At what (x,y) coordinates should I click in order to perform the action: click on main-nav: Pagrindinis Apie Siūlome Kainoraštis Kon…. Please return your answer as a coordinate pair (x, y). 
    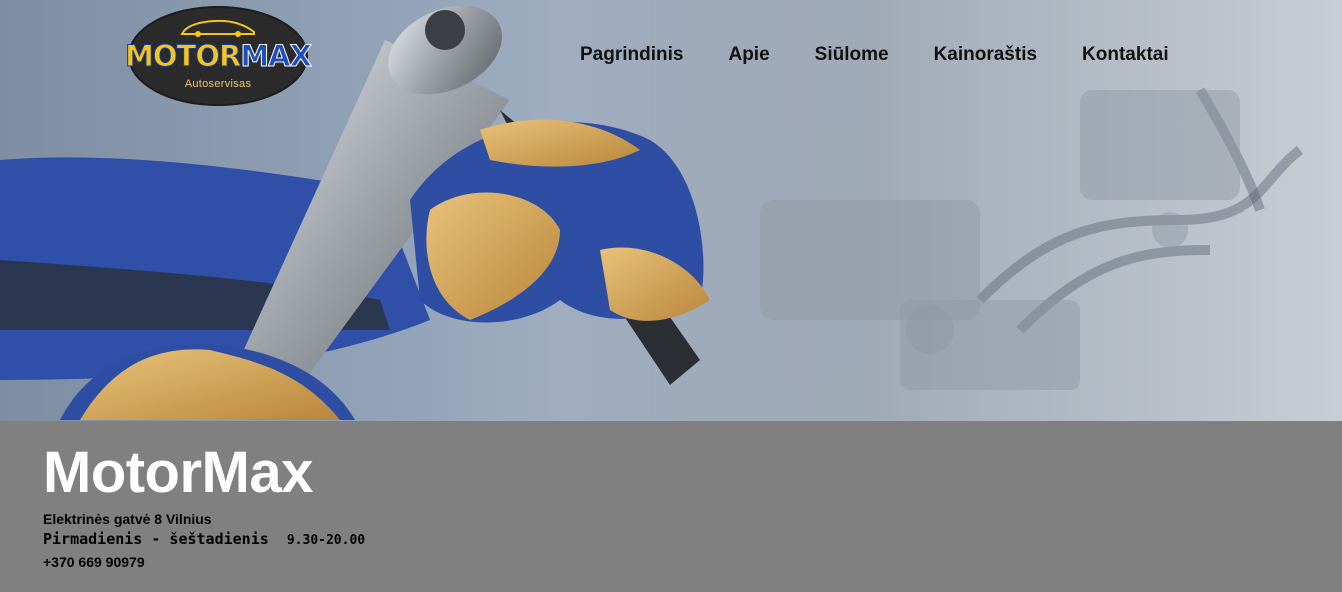
    Looking at the image, I should click on (874, 57).